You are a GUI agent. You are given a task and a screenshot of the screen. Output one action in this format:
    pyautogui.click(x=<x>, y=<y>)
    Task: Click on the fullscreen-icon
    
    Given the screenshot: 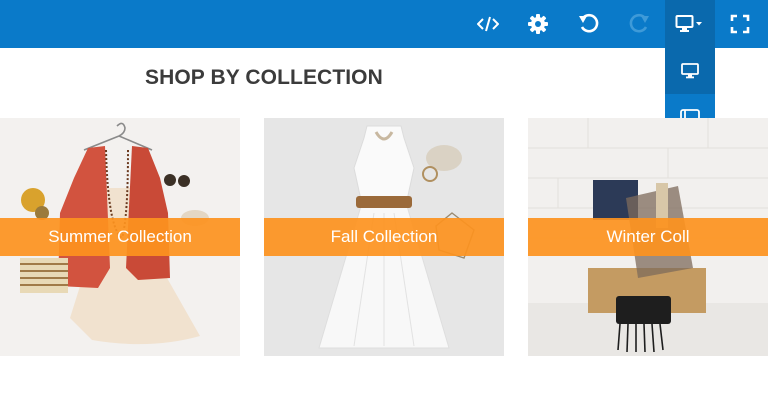 What is the action you would take?
    pyautogui.click(x=740, y=24)
    